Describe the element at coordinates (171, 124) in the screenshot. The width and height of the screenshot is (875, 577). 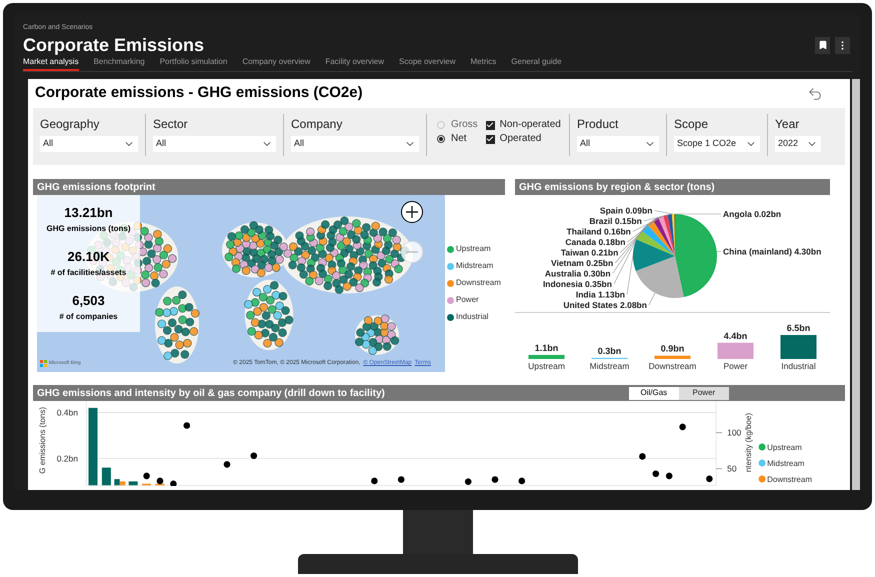
I see `filter-label: Sector` at that location.